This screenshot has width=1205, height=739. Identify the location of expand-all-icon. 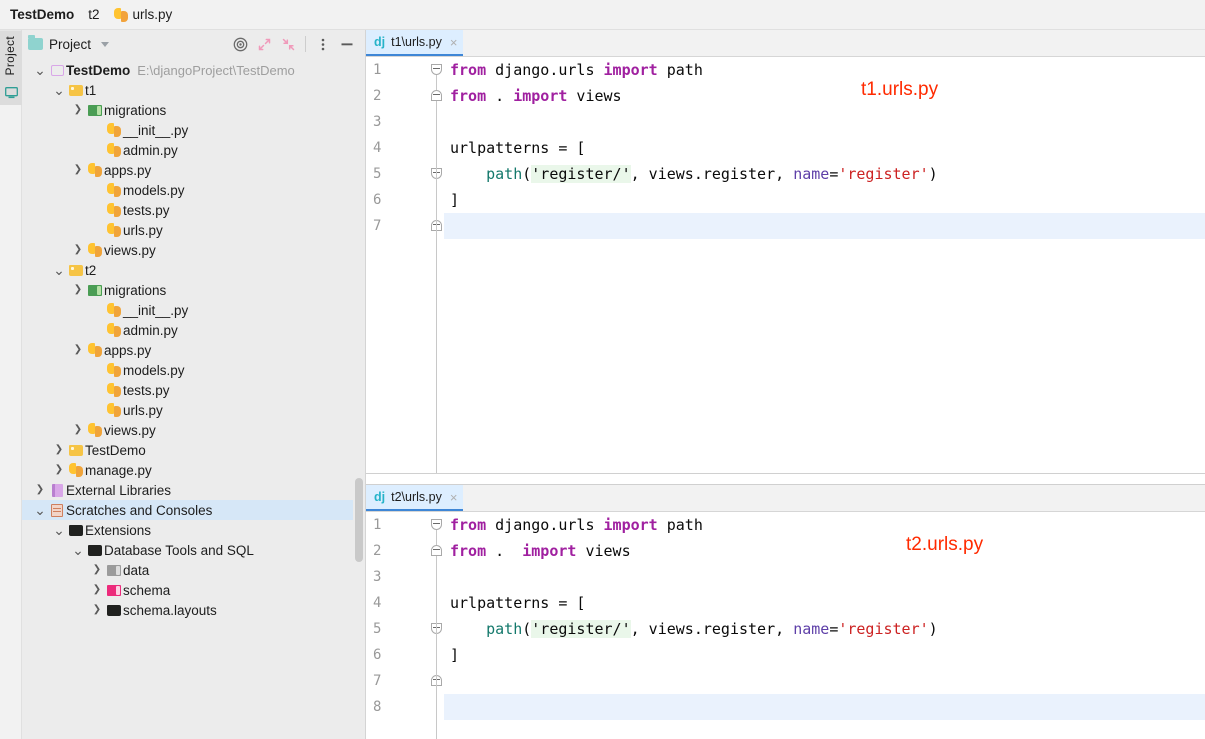
(264, 44).